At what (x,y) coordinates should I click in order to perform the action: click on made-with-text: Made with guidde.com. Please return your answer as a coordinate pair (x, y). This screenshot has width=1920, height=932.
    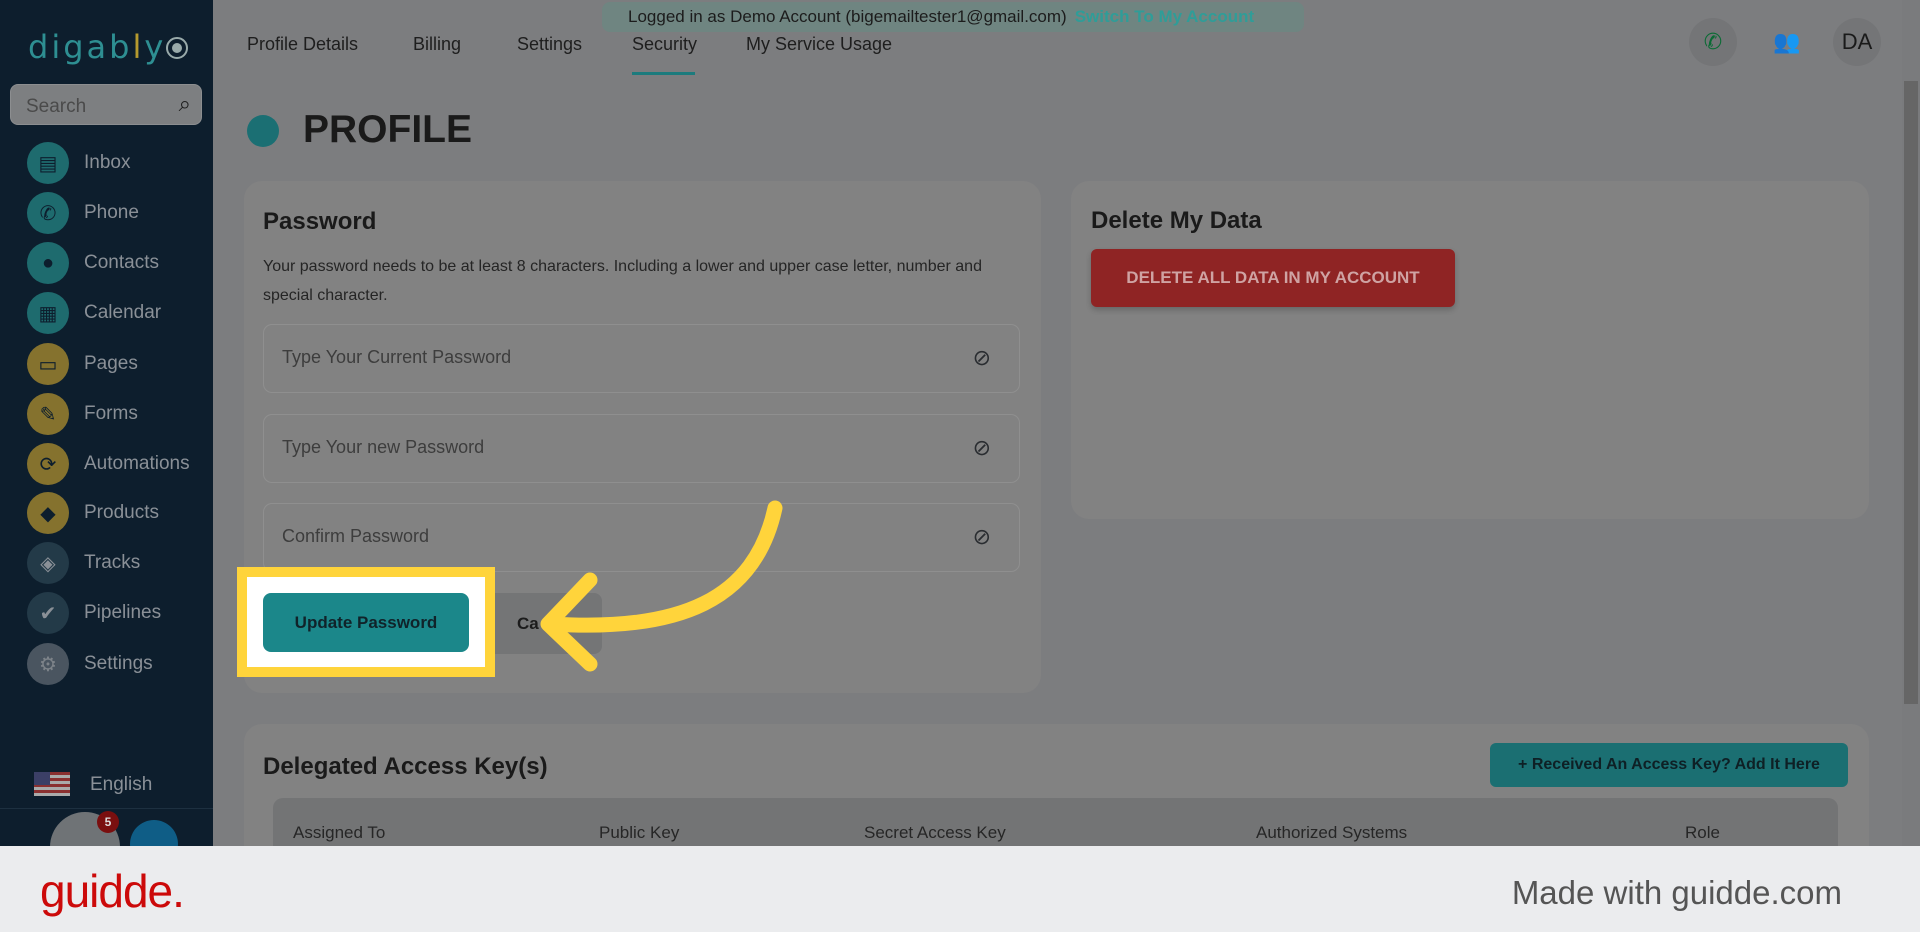
    Looking at the image, I should click on (1676, 892).